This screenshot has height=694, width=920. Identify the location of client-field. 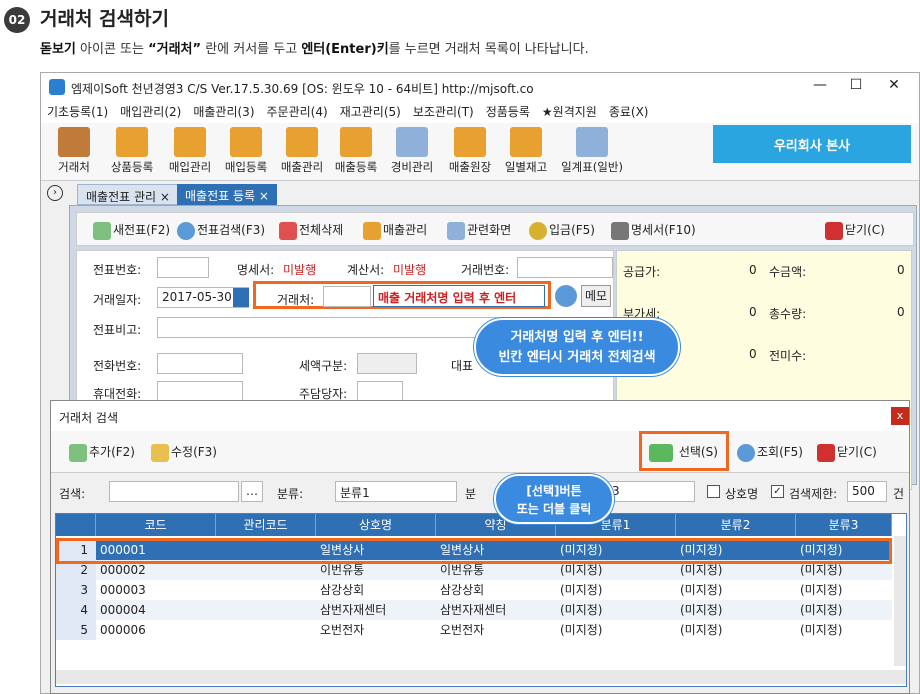
(347, 296).